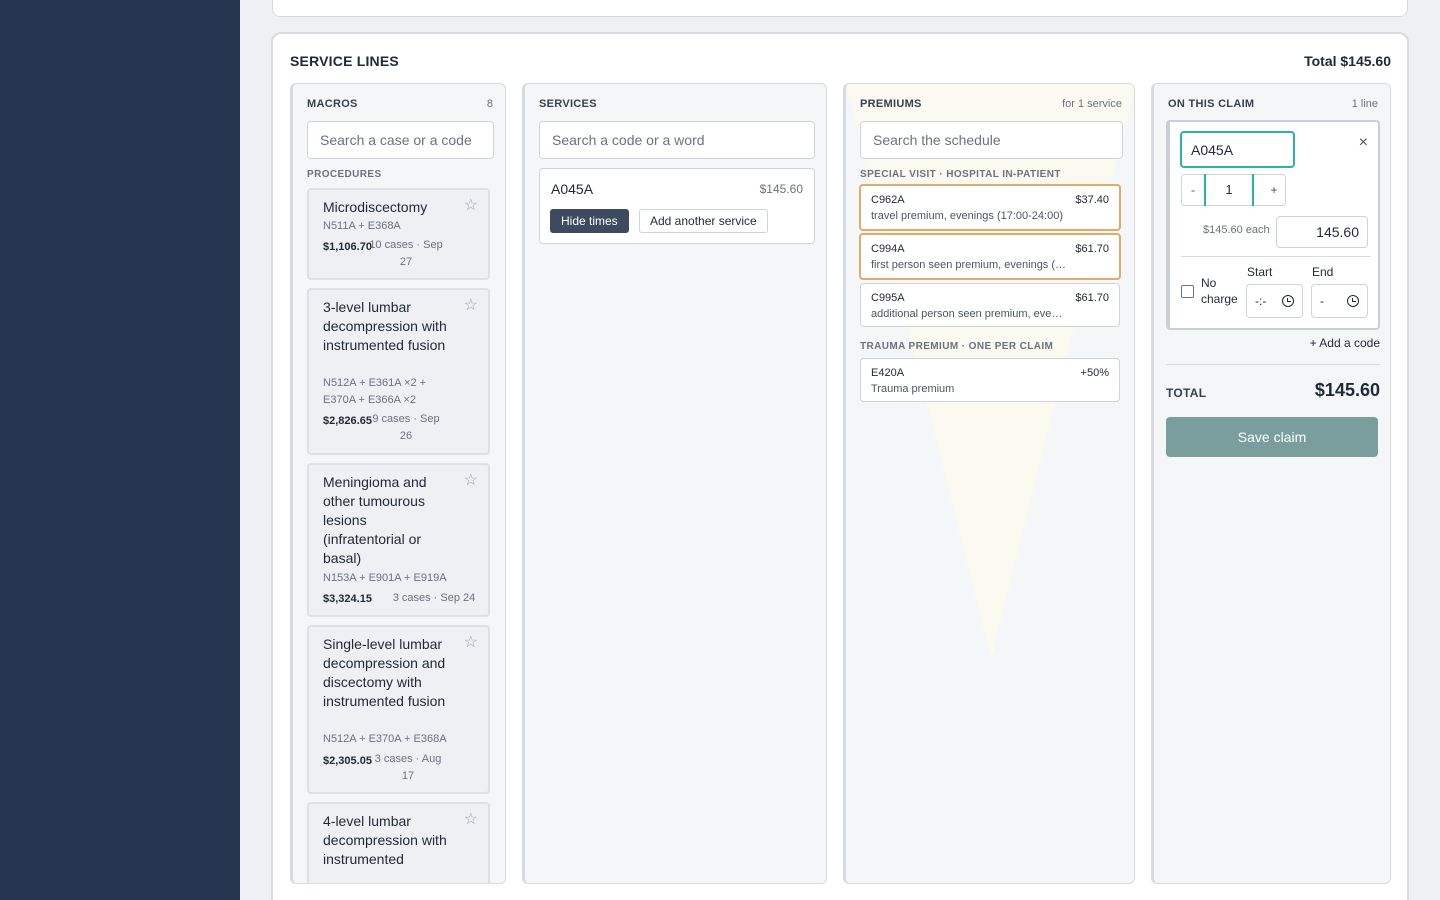 This screenshot has width=1440, height=900. I want to click on premium-amount: +50%, so click(1094, 373).